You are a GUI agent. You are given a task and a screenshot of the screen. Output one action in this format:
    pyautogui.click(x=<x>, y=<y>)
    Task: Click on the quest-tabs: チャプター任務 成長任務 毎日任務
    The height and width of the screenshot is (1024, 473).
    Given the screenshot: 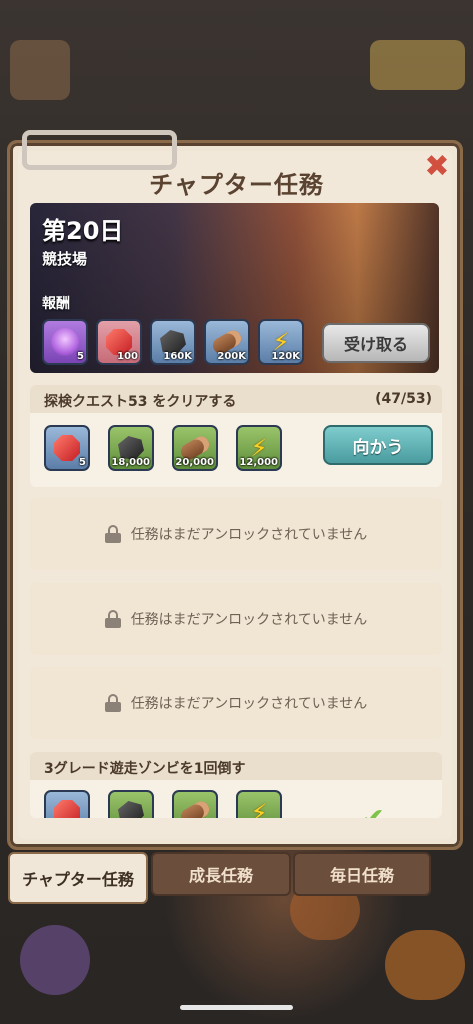 What is the action you would take?
    pyautogui.click(x=238, y=878)
    